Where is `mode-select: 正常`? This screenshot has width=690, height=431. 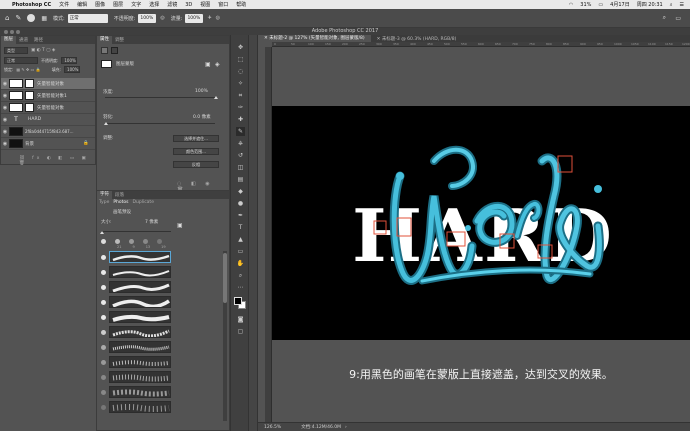
mode-select: 正常 is located at coordinates (87, 18).